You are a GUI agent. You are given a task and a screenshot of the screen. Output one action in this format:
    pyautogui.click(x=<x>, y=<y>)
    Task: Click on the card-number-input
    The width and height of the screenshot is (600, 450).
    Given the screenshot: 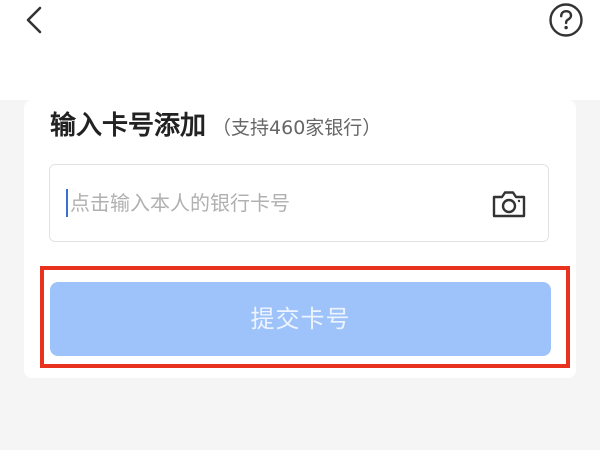 What is the action you would take?
    pyautogui.click(x=266, y=203)
    